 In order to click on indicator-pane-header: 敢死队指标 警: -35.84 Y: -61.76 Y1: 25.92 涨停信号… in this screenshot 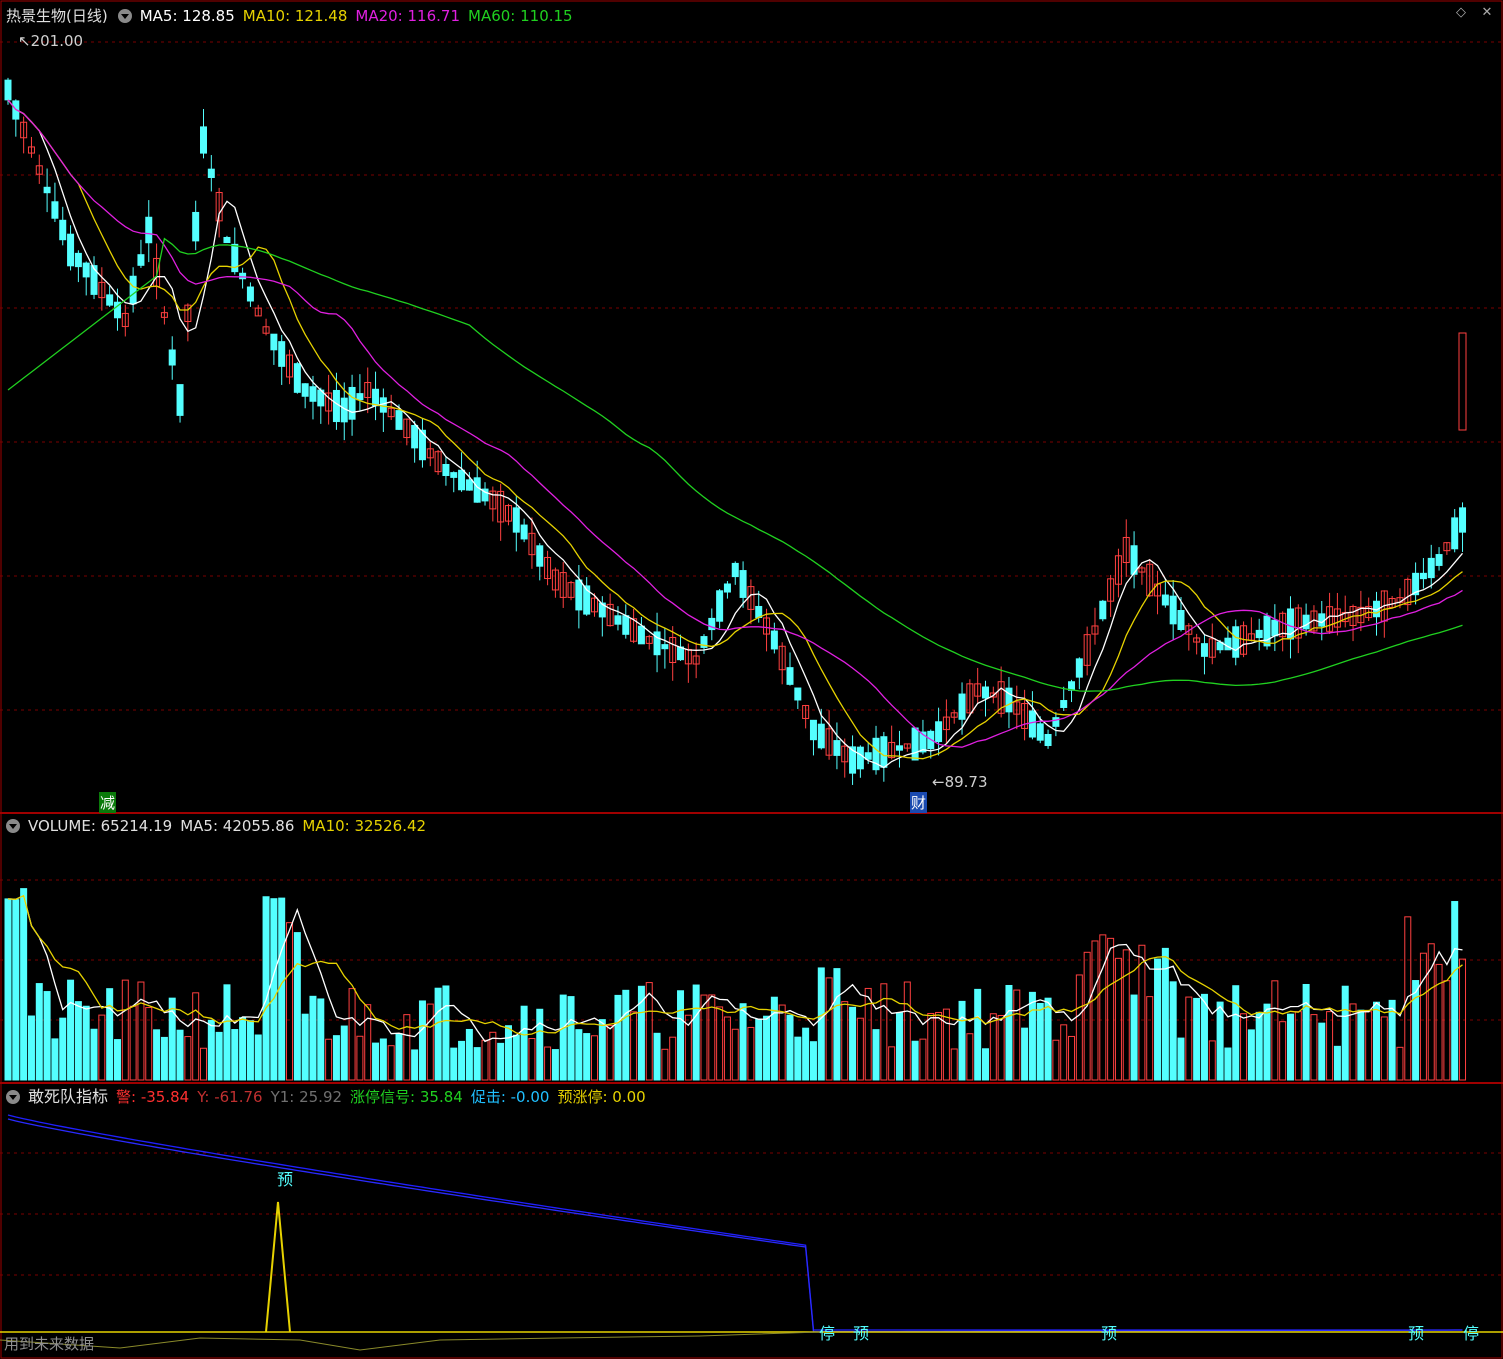, I will do `click(327, 1097)`.